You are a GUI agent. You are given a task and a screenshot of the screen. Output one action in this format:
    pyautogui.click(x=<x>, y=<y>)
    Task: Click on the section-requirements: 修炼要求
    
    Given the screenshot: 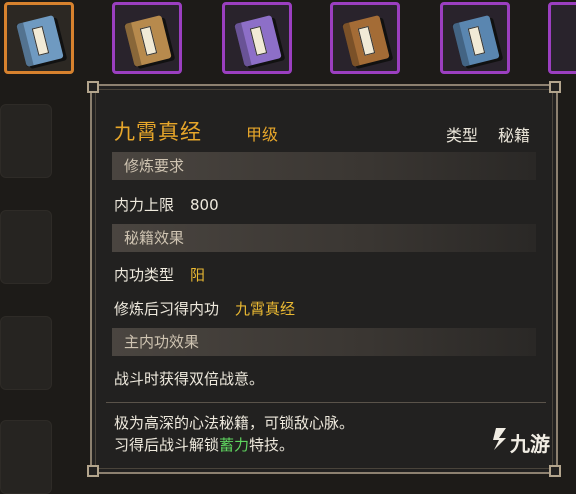 What is the action you would take?
    pyautogui.click(x=324, y=166)
    